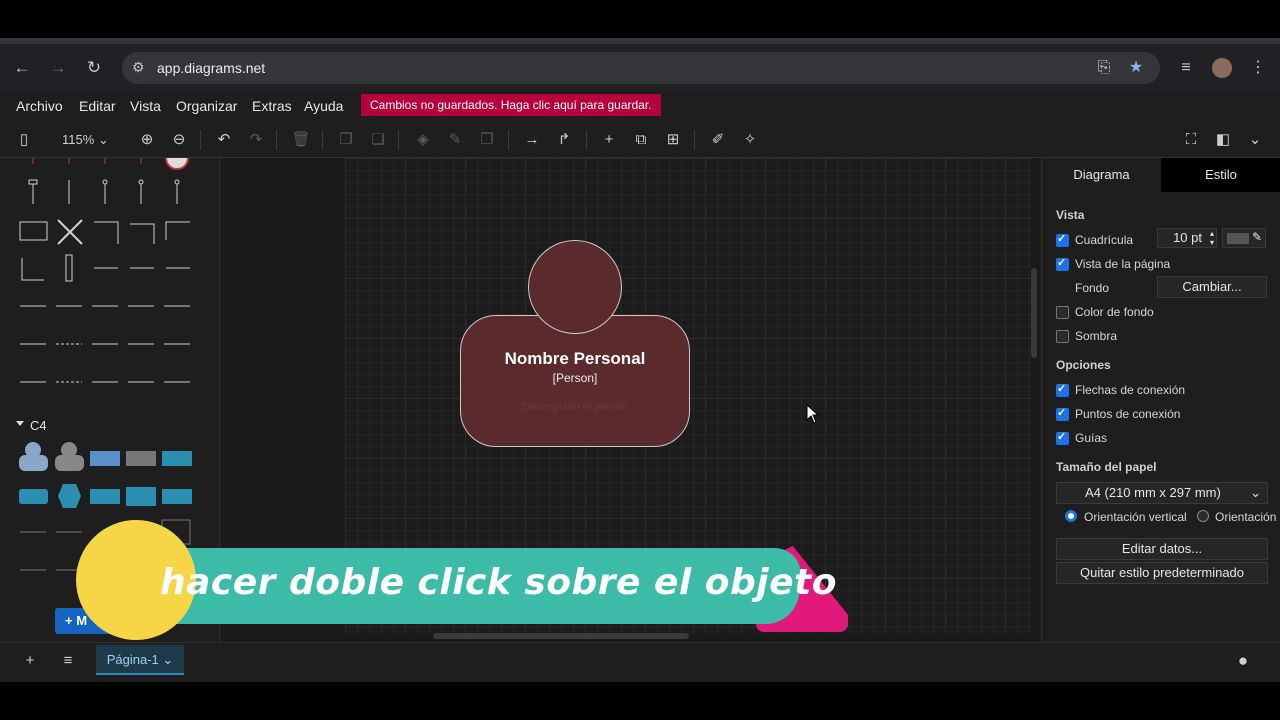 The image size is (1280, 720). I want to click on tab-estilo: Estilo, so click(1220, 175).